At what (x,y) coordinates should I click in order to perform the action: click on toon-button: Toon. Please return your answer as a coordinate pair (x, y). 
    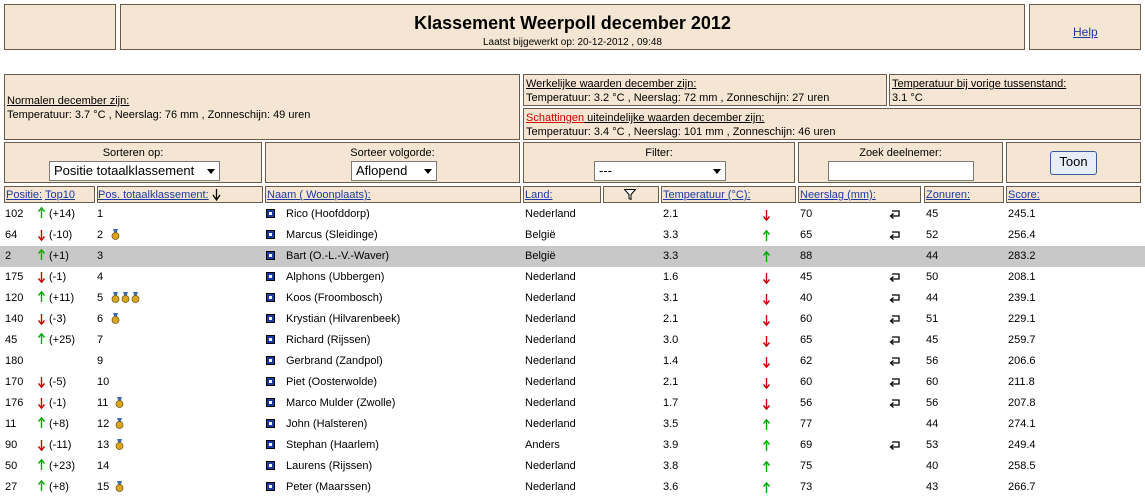
    Looking at the image, I should click on (1073, 163).